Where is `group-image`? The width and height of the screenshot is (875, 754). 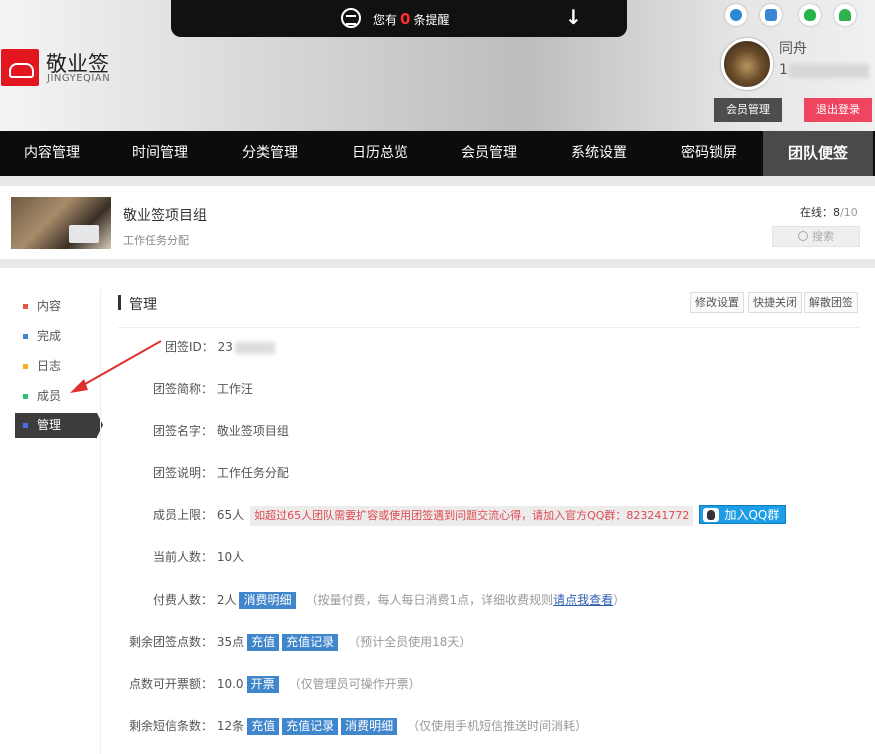
group-image is located at coordinates (61, 223).